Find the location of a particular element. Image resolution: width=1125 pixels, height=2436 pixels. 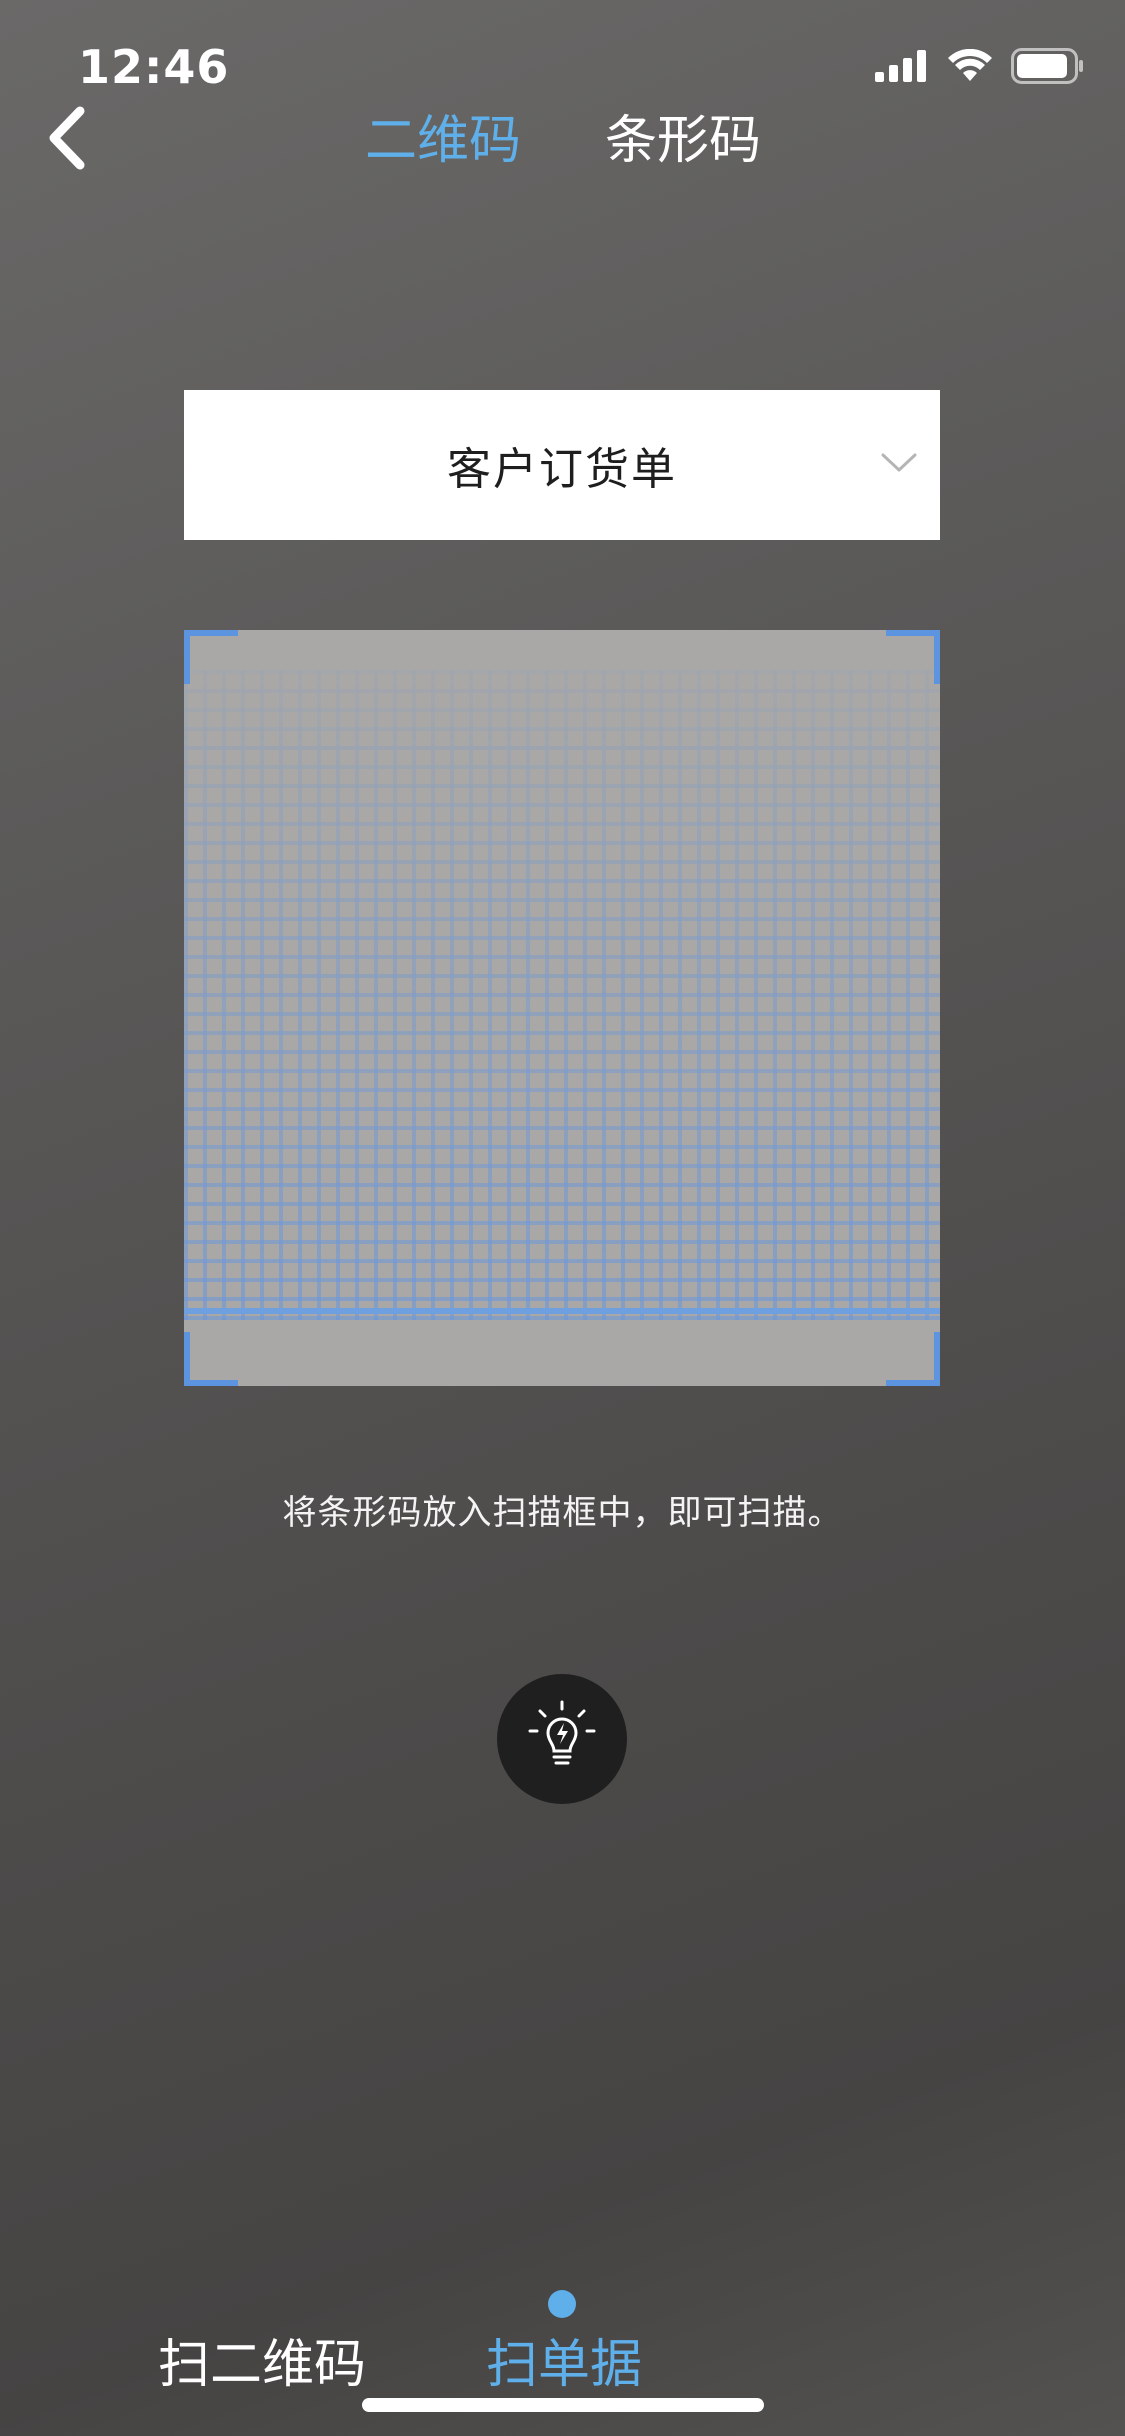

scan-corner-top-right is located at coordinates (913, 657).